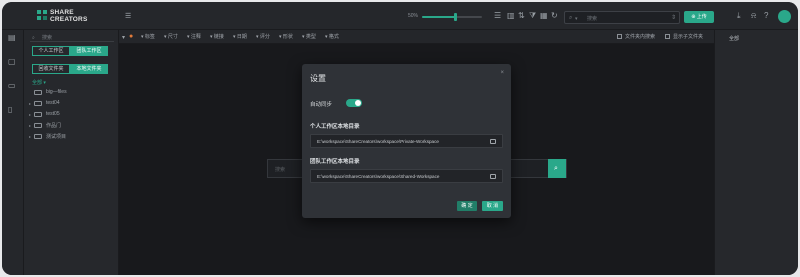 This screenshot has width=800, height=277. What do you see at coordinates (622, 17) in the screenshot?
I see `global-search: ⌕ ▾ 搜索 ⇕` at bounding box center [622, 17].